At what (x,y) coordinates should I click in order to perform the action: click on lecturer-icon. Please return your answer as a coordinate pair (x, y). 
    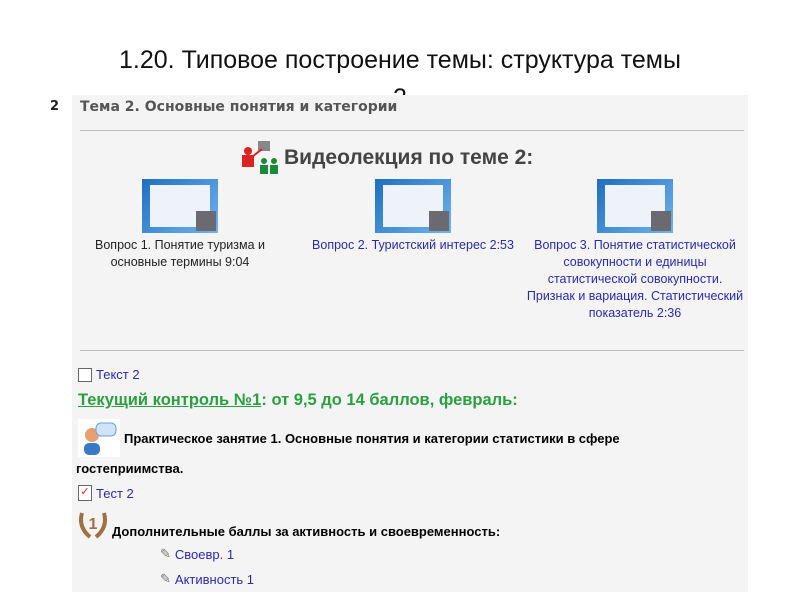
    Looking at the image, I should click on (260, 157).